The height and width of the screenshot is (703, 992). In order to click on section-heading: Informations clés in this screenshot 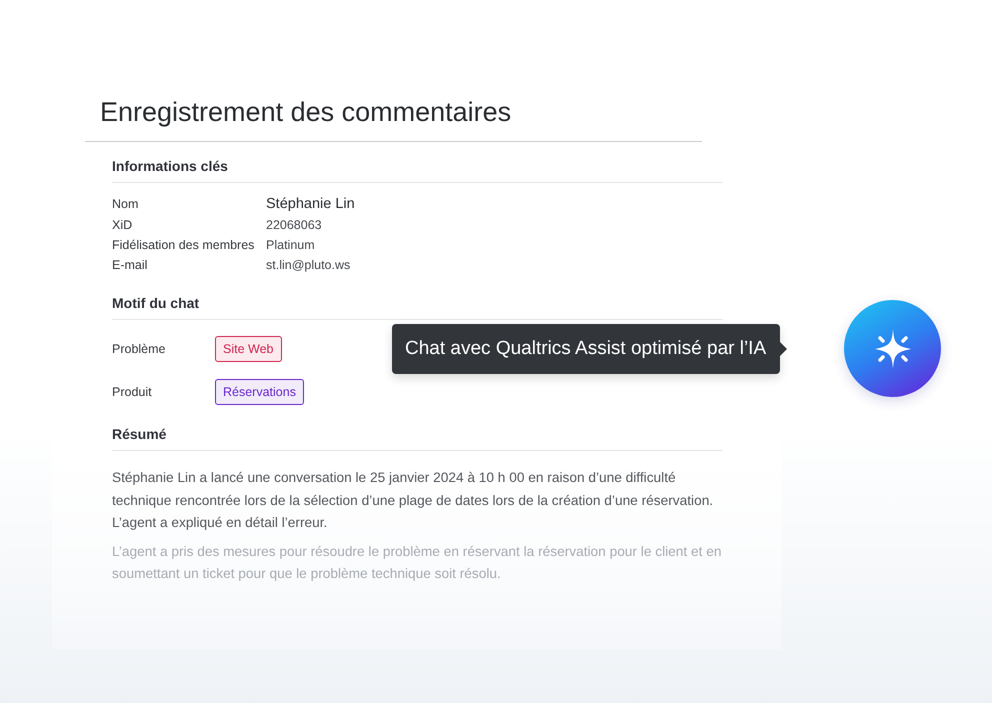, I will do `click(417, 170)`.